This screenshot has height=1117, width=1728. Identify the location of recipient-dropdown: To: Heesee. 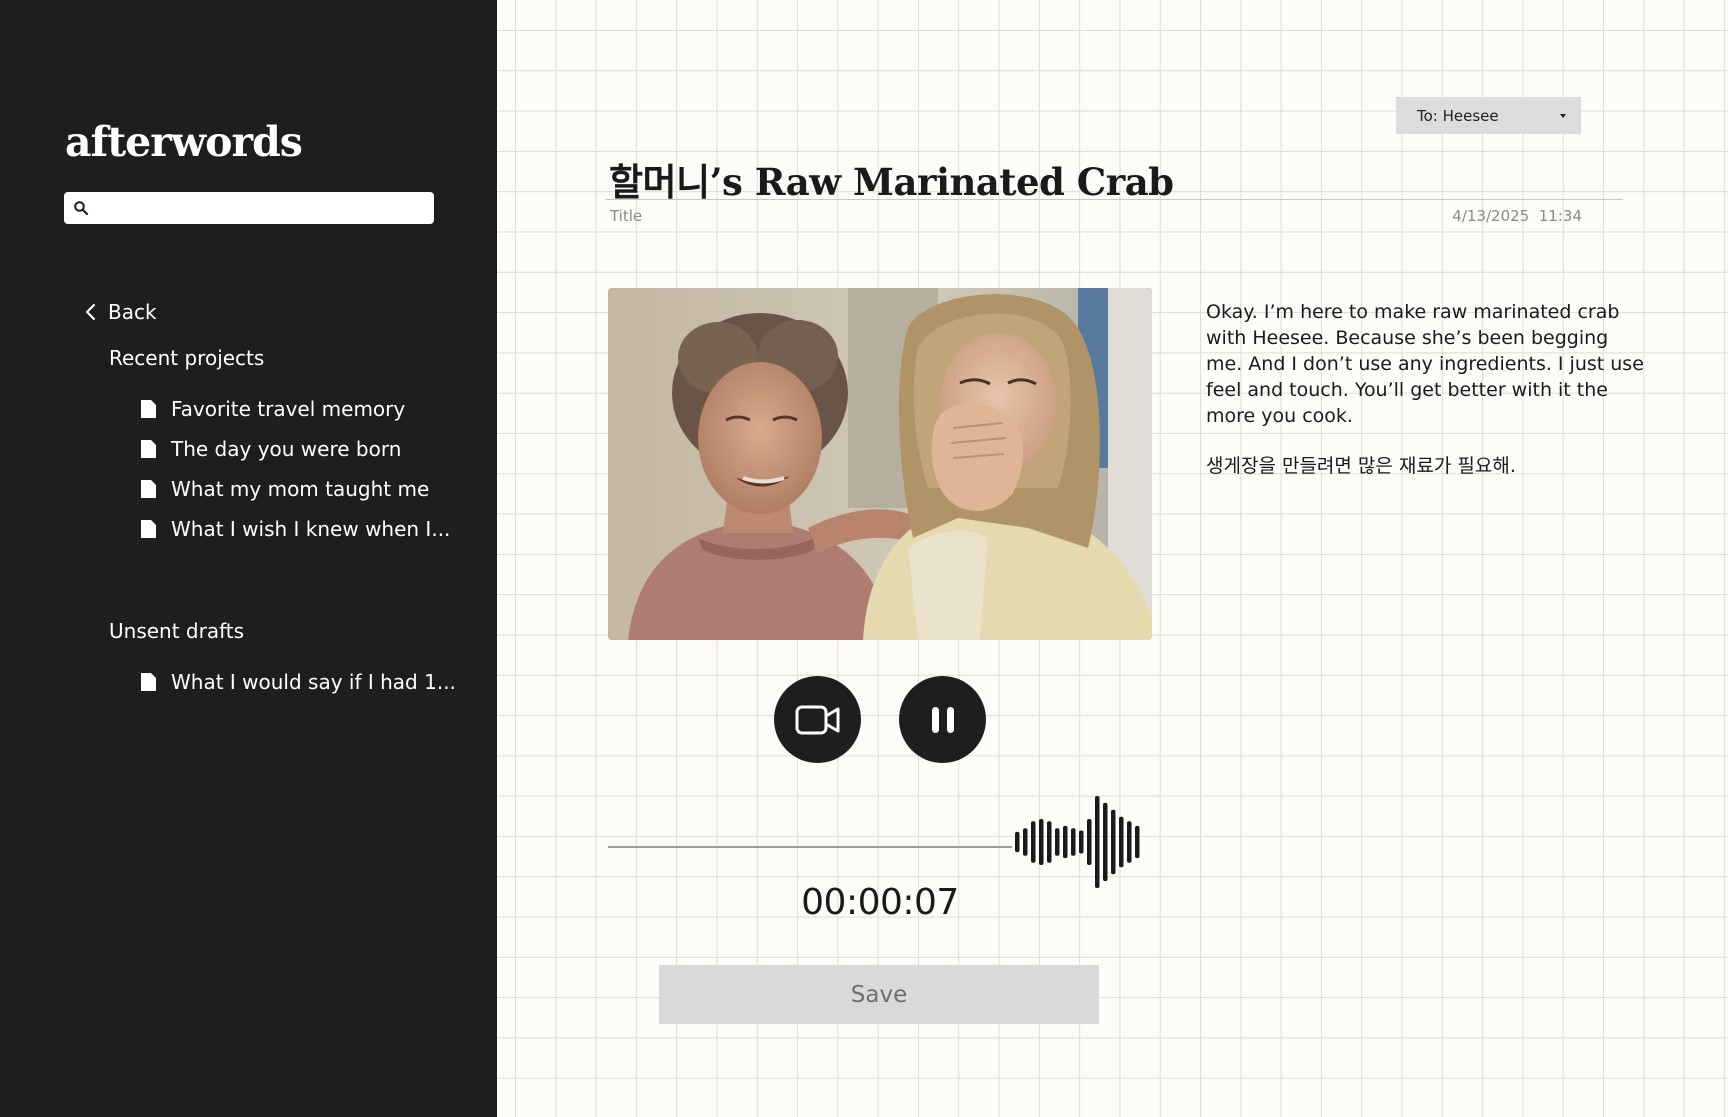
(1488, 115).